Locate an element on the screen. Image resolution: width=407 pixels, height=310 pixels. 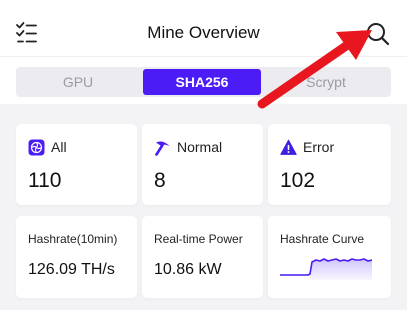
algorithm-segmented-control: GPU SHA256 Scrypt is located at coordinates (203, 82).